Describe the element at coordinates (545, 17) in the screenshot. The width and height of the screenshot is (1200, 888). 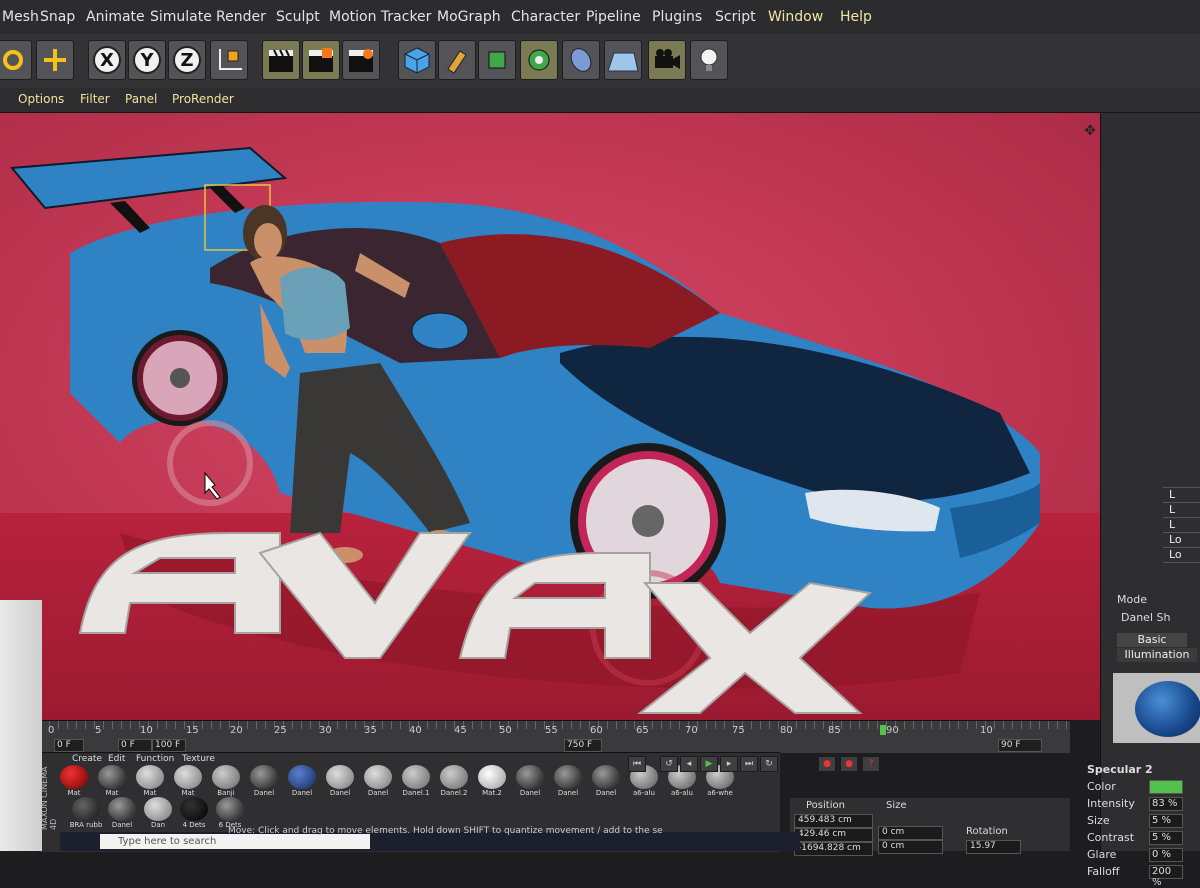
I see `menu-character: Character` at that location.